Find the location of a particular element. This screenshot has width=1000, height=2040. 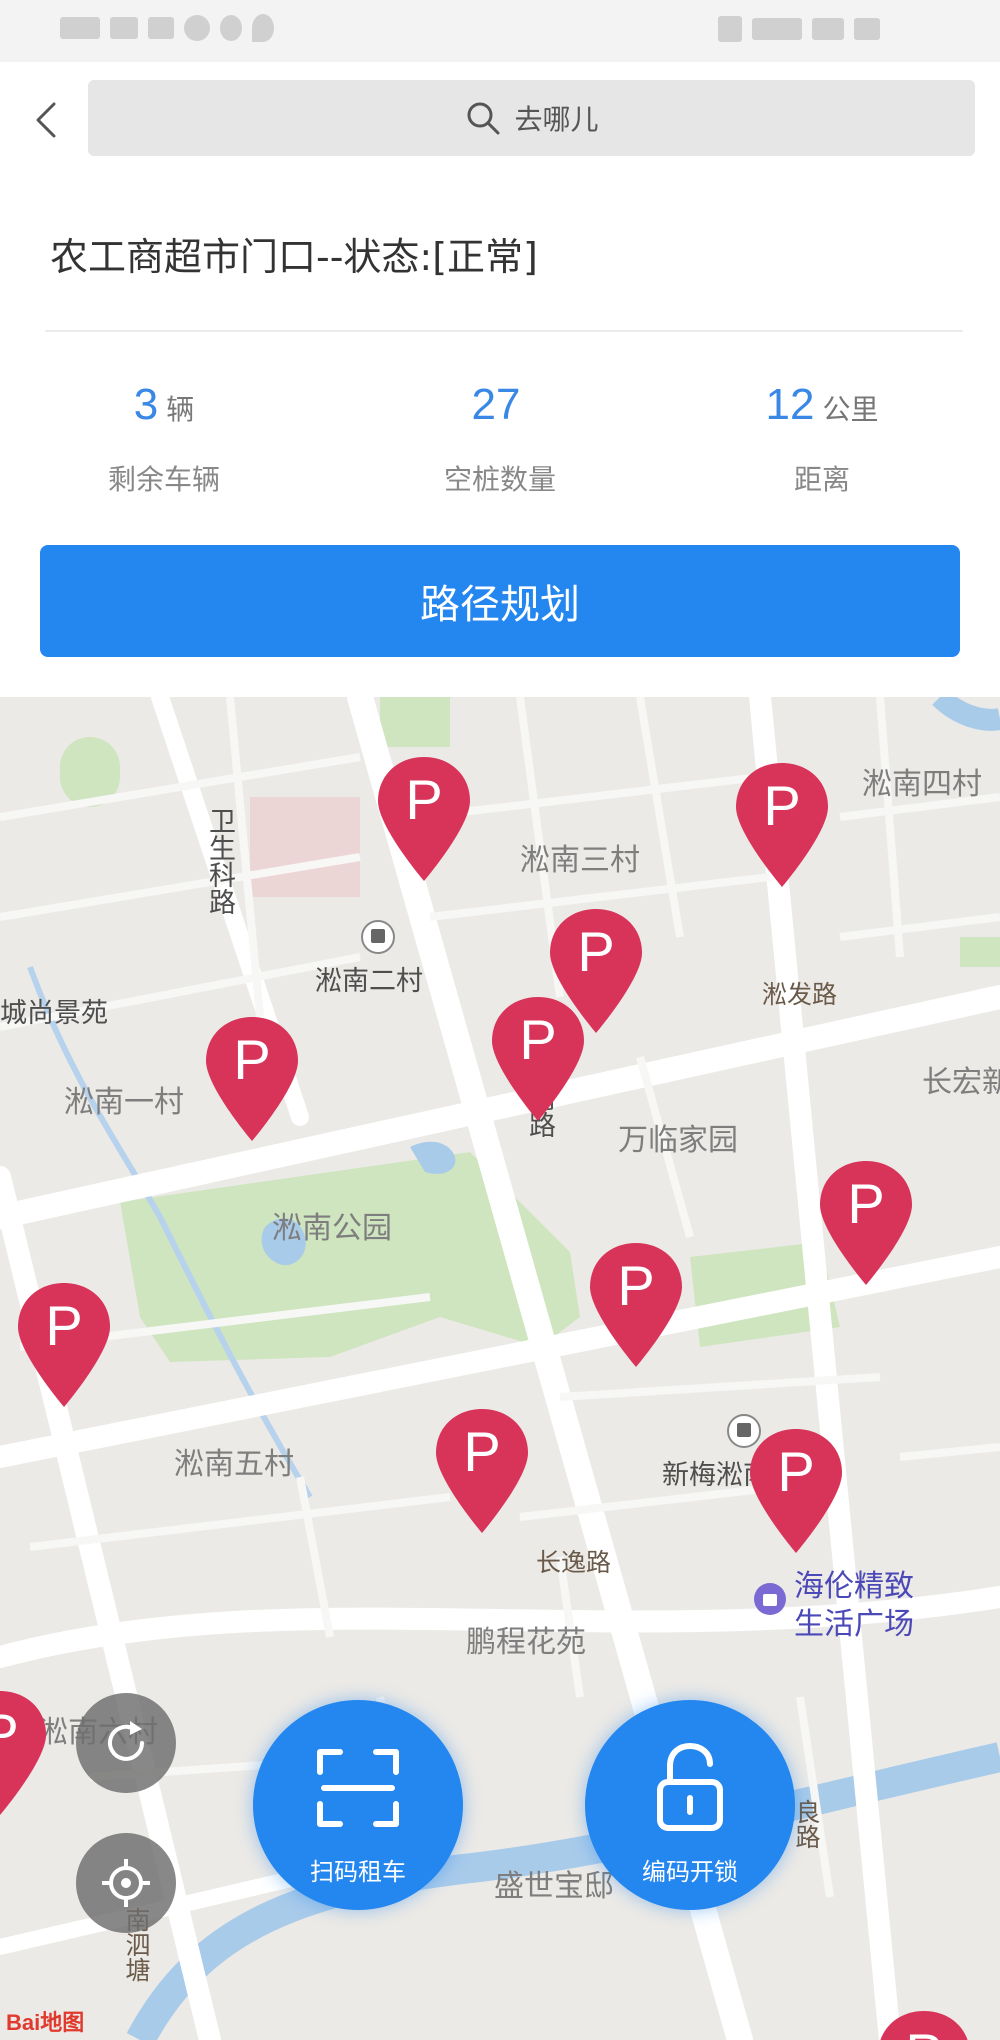

search-input: 去哪儿 is located at coordinates (531, 118).